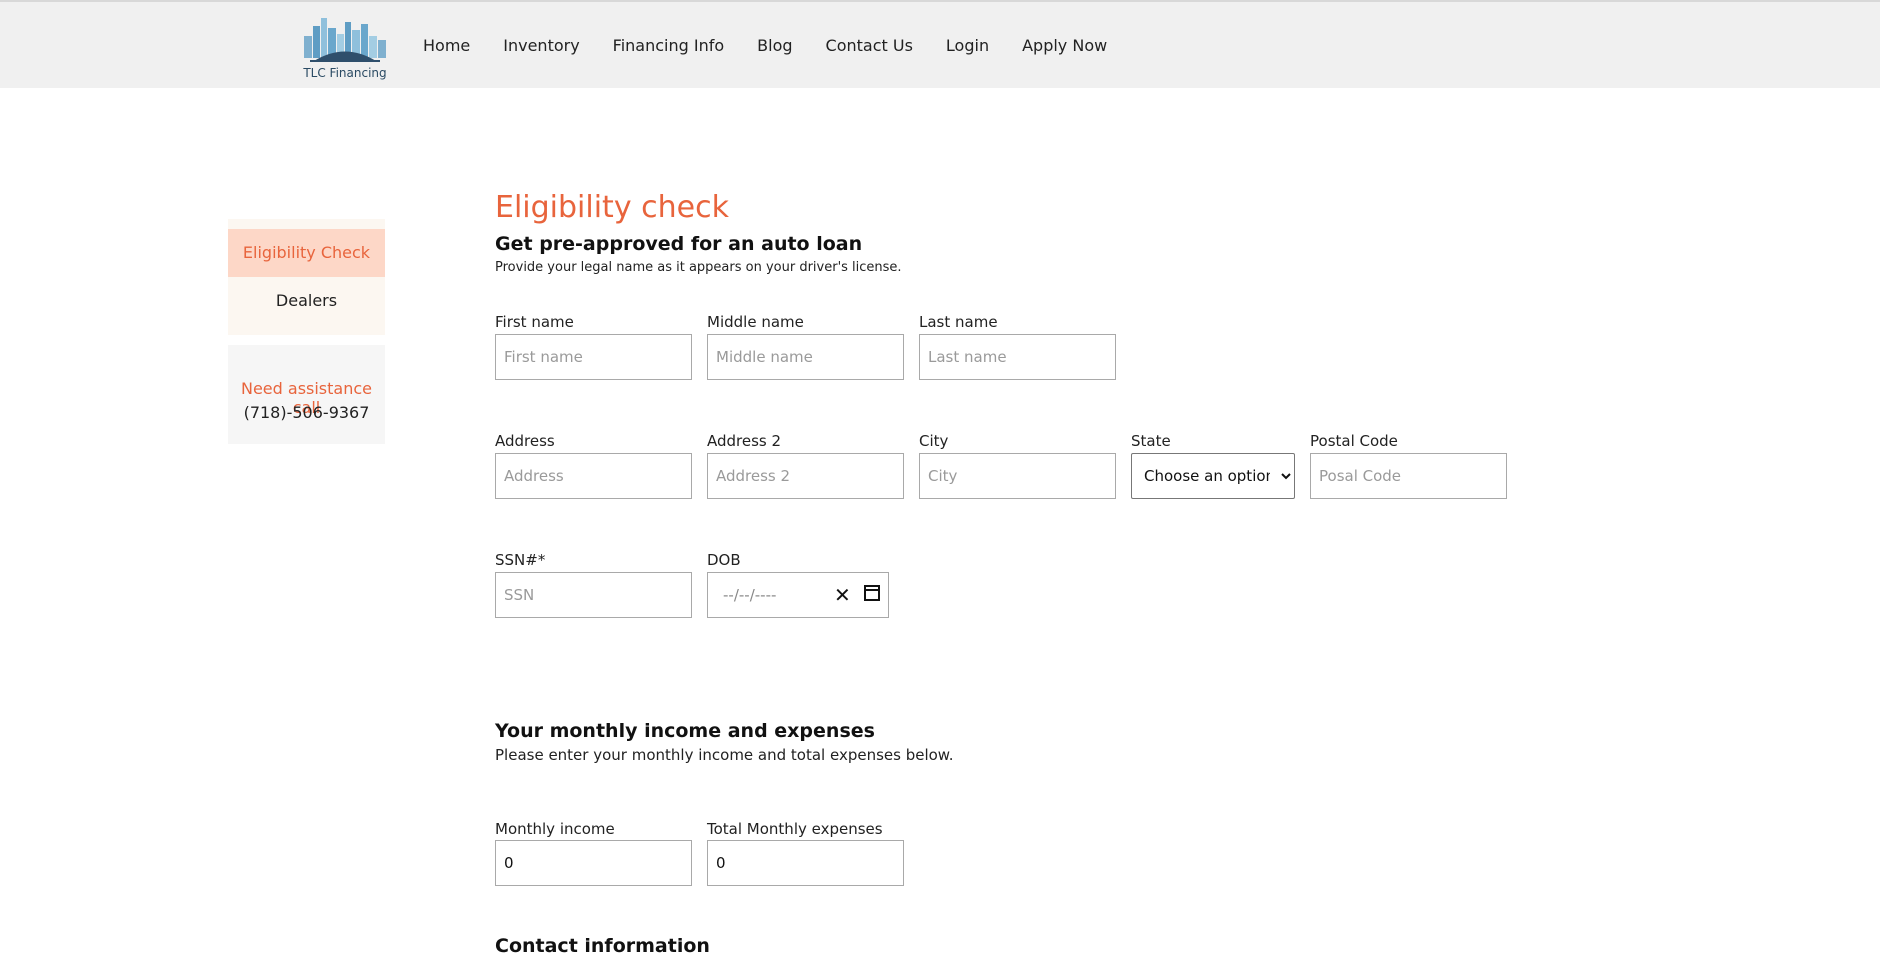  What do you see at coordinates (446, 45) in the screenshot?
I see `nav-home: Home` at bounding box center [446, 45].